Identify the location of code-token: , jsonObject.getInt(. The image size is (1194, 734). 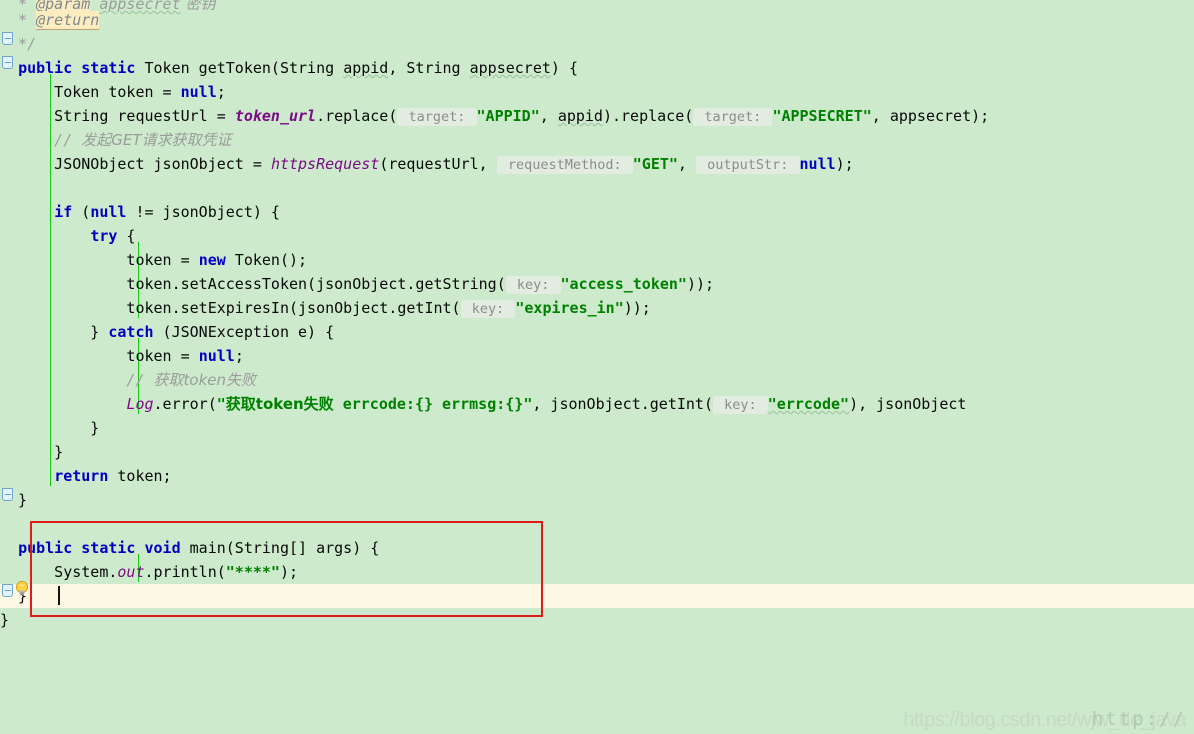
(622, 404).